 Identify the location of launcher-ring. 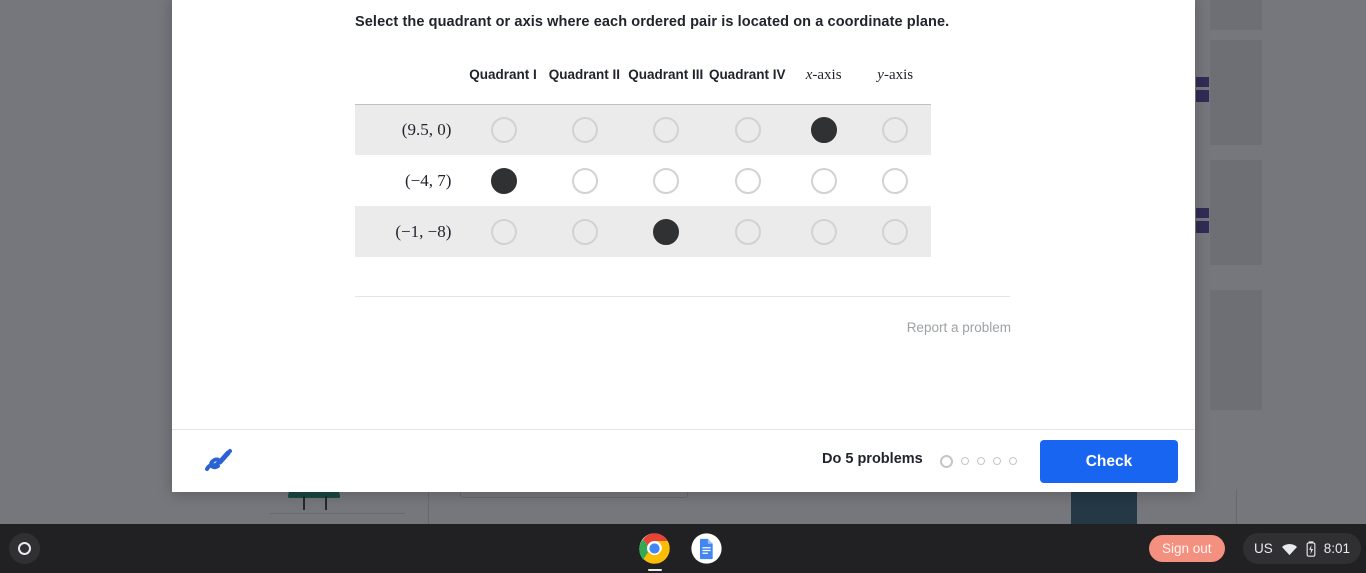
(24, 548).